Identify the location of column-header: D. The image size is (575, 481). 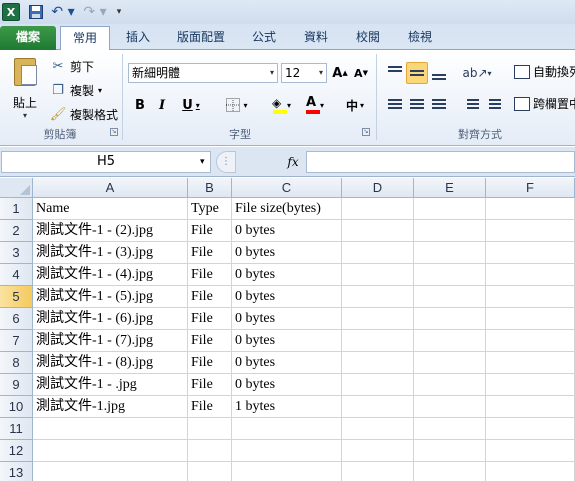
(378, 188).